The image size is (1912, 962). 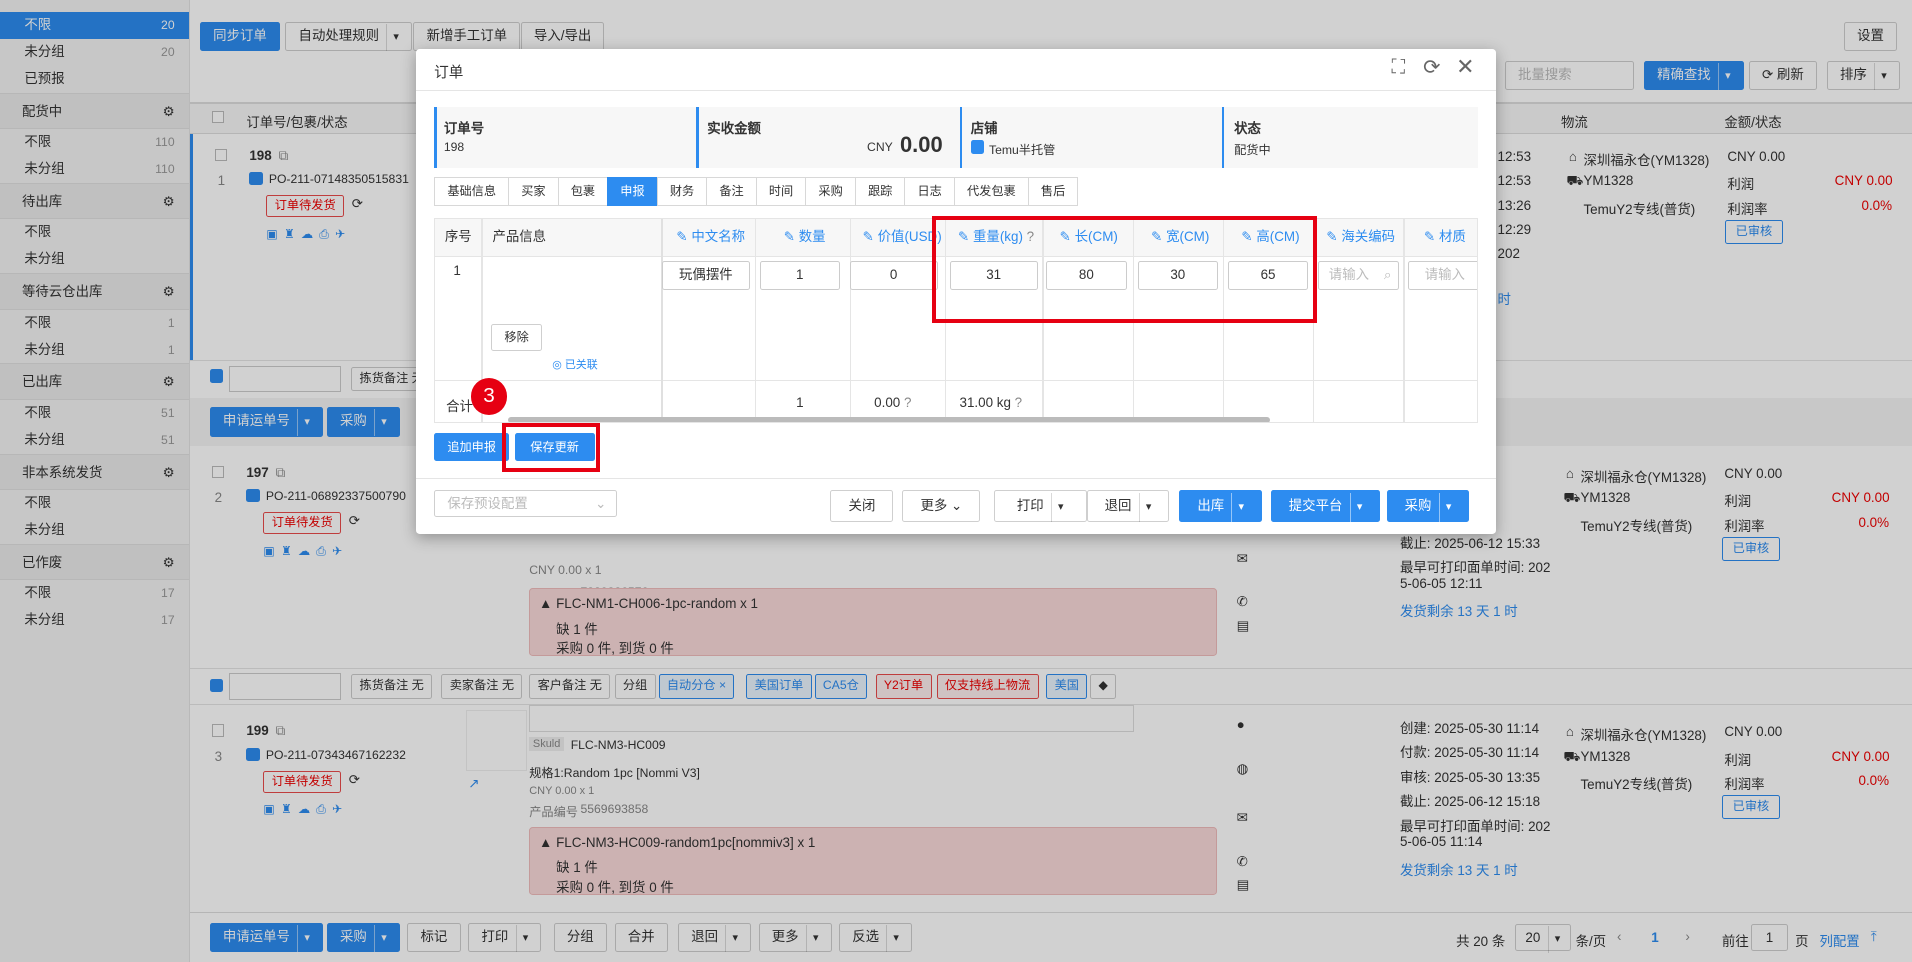 I want to click on order-info-panel: 订单号 198 实收金额 CNY 0.00 店铺 Temu半托管 状态 配货中, so click(x=956, y=138).